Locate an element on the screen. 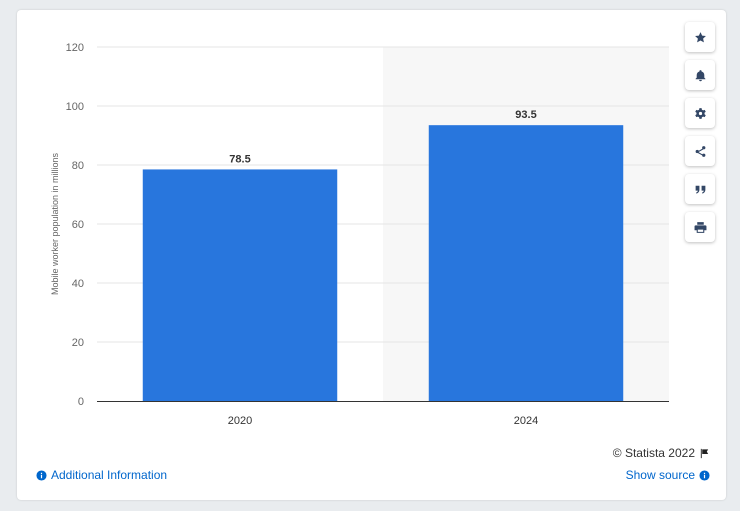 The image size is (740, 511). settings-button is located at coordinates (700, 113).